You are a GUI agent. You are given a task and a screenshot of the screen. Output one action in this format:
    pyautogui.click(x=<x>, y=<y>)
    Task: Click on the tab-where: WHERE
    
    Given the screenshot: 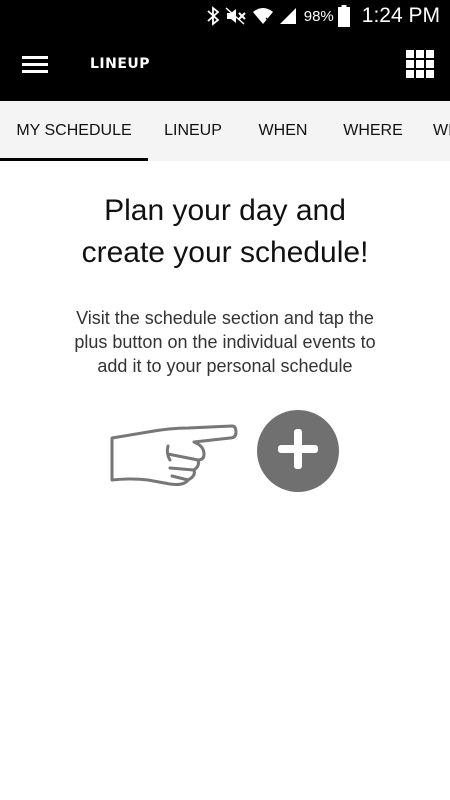 What is the action you would take?
    pyautogui.click(x=373, y=131)
    